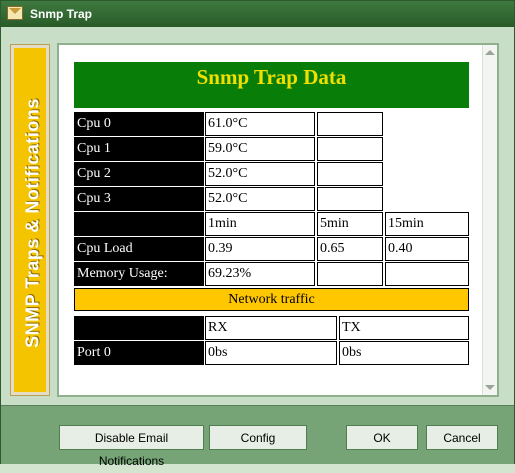 The height and width of the screenshot is (473, 515). What do you see at coordinates (271, 328) in the screenshot?
I see `network-header-rx: RX` at bounding box center [271, 328].